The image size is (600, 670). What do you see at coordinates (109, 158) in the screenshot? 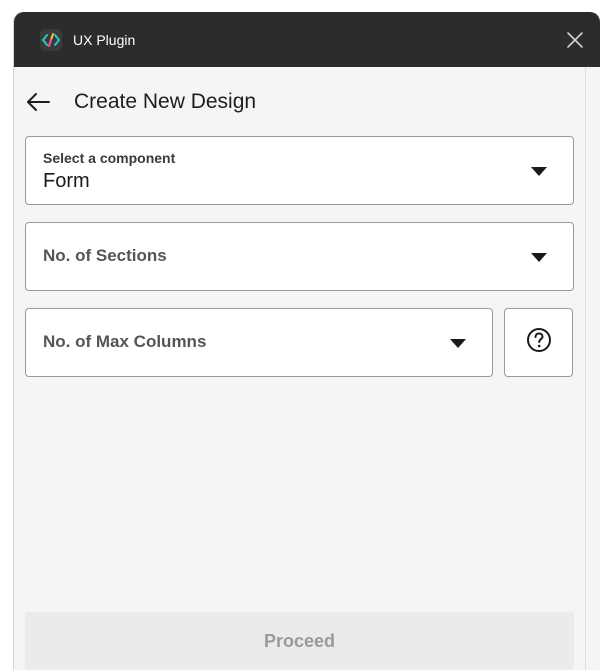
I see `component-select-label: Select a component` at bounding box center [109, 158].